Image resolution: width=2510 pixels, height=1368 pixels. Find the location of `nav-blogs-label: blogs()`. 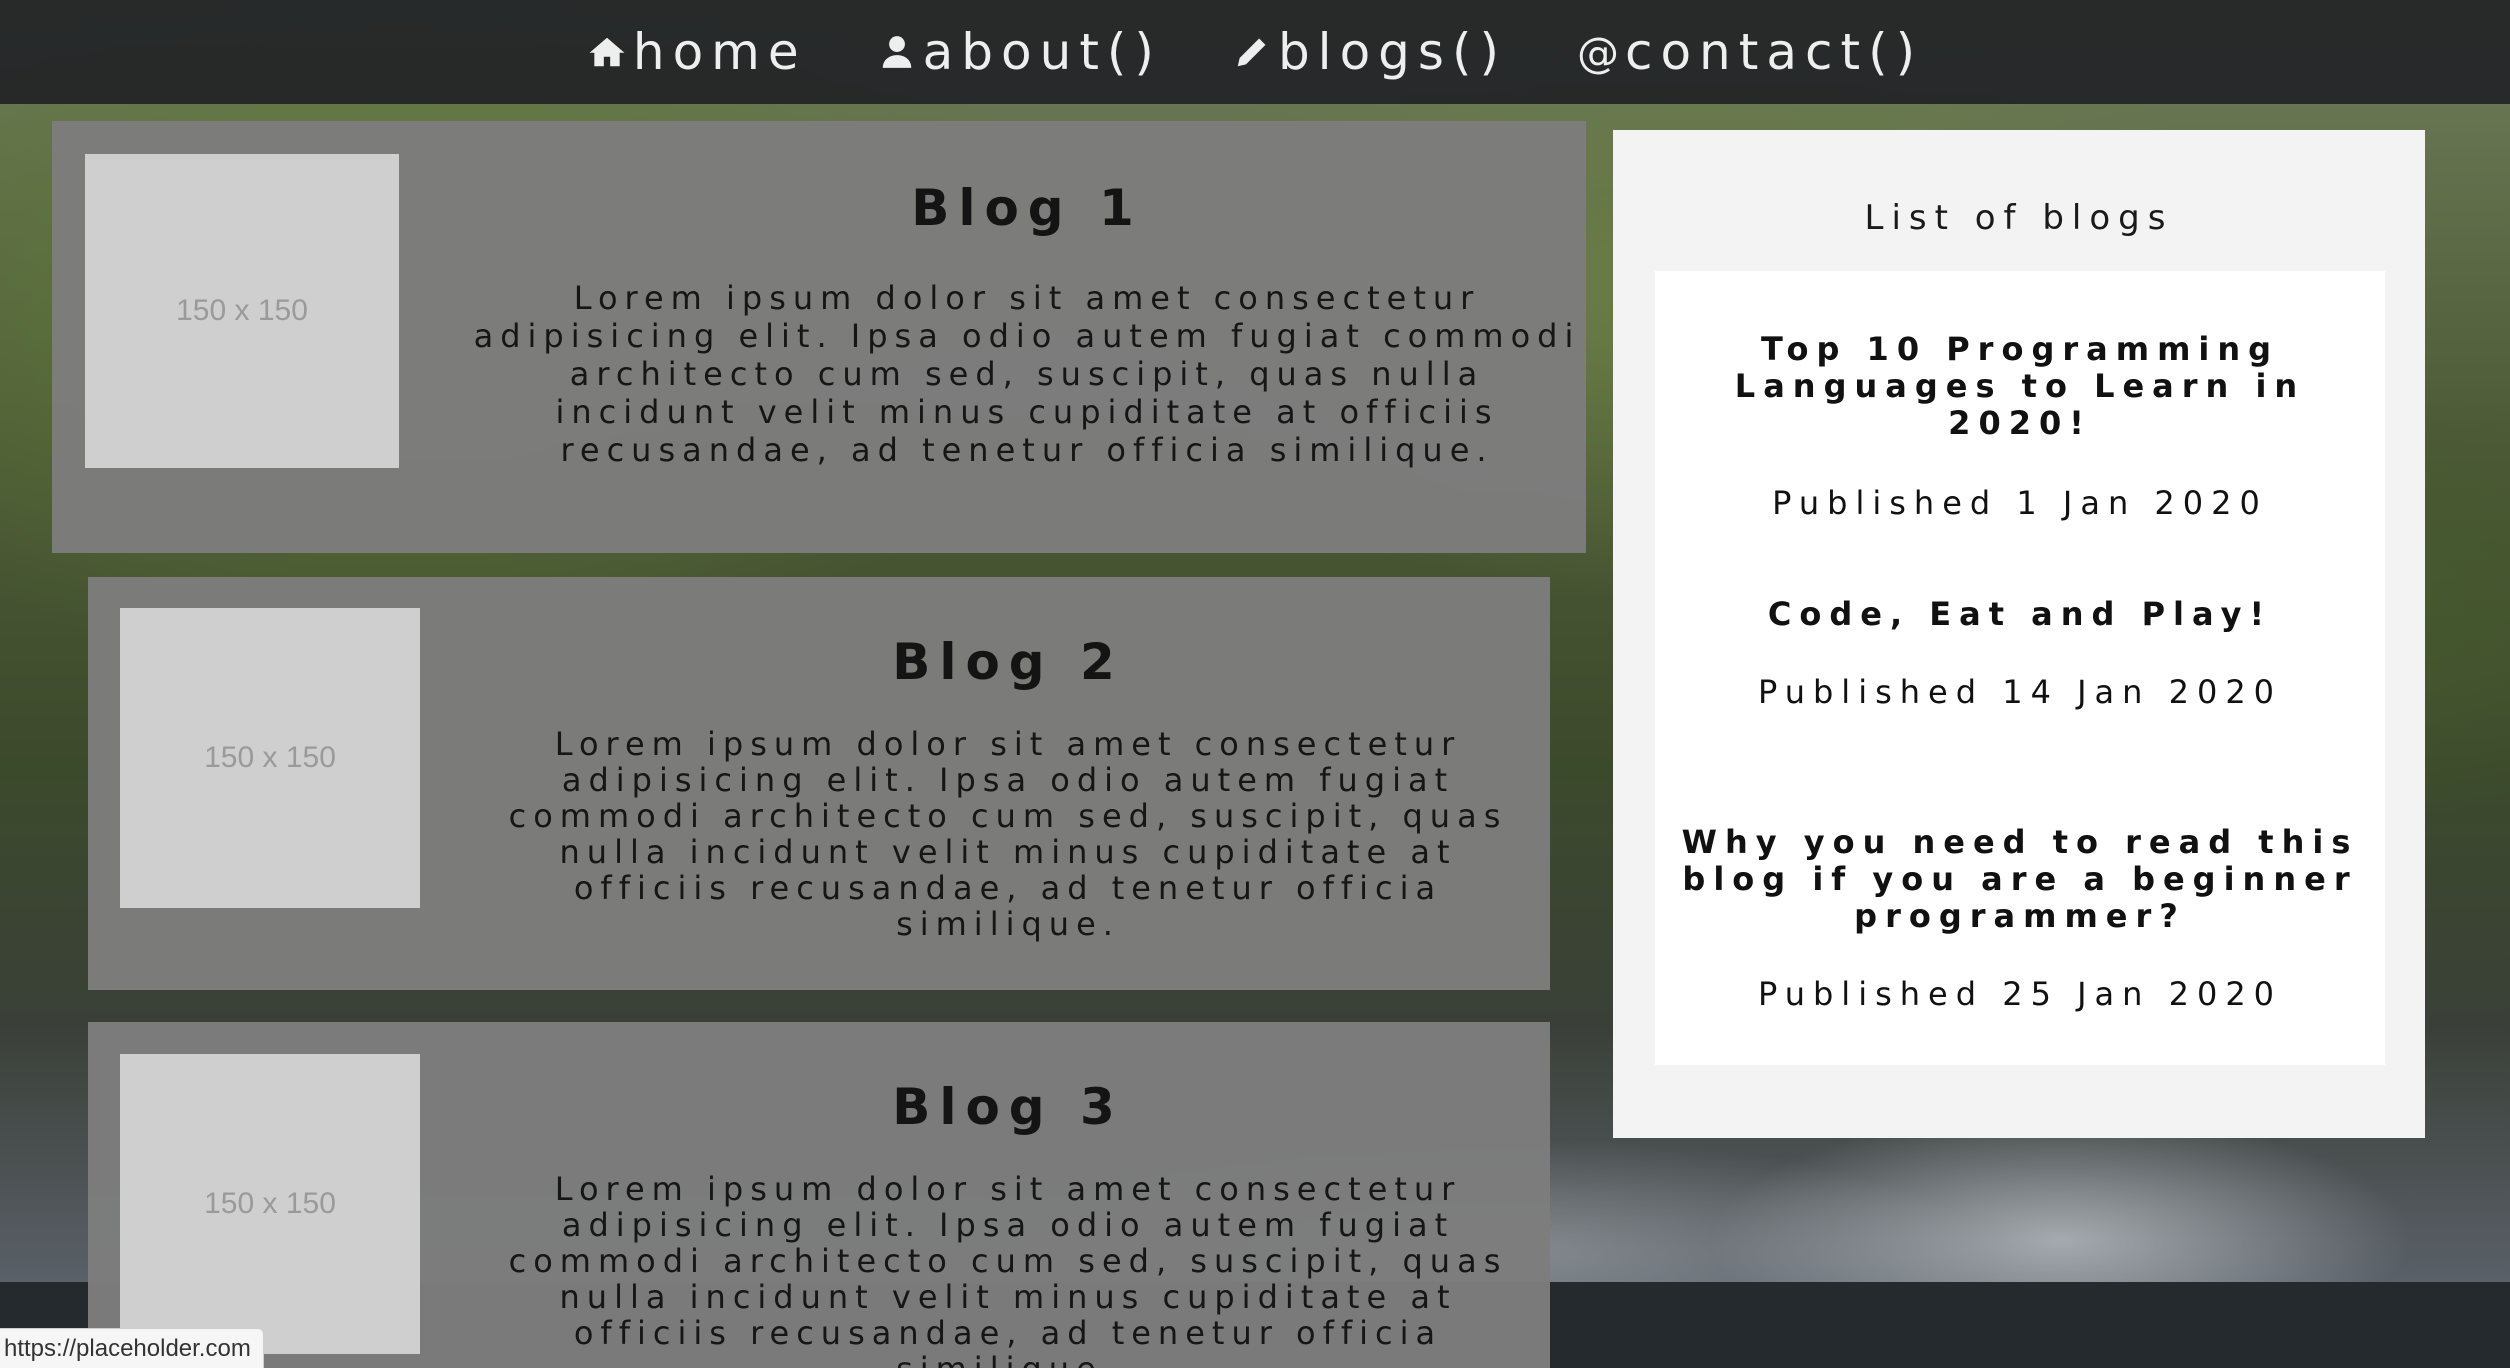

nav-blogs-label: blogs() is located at coordinates (1392, 52).